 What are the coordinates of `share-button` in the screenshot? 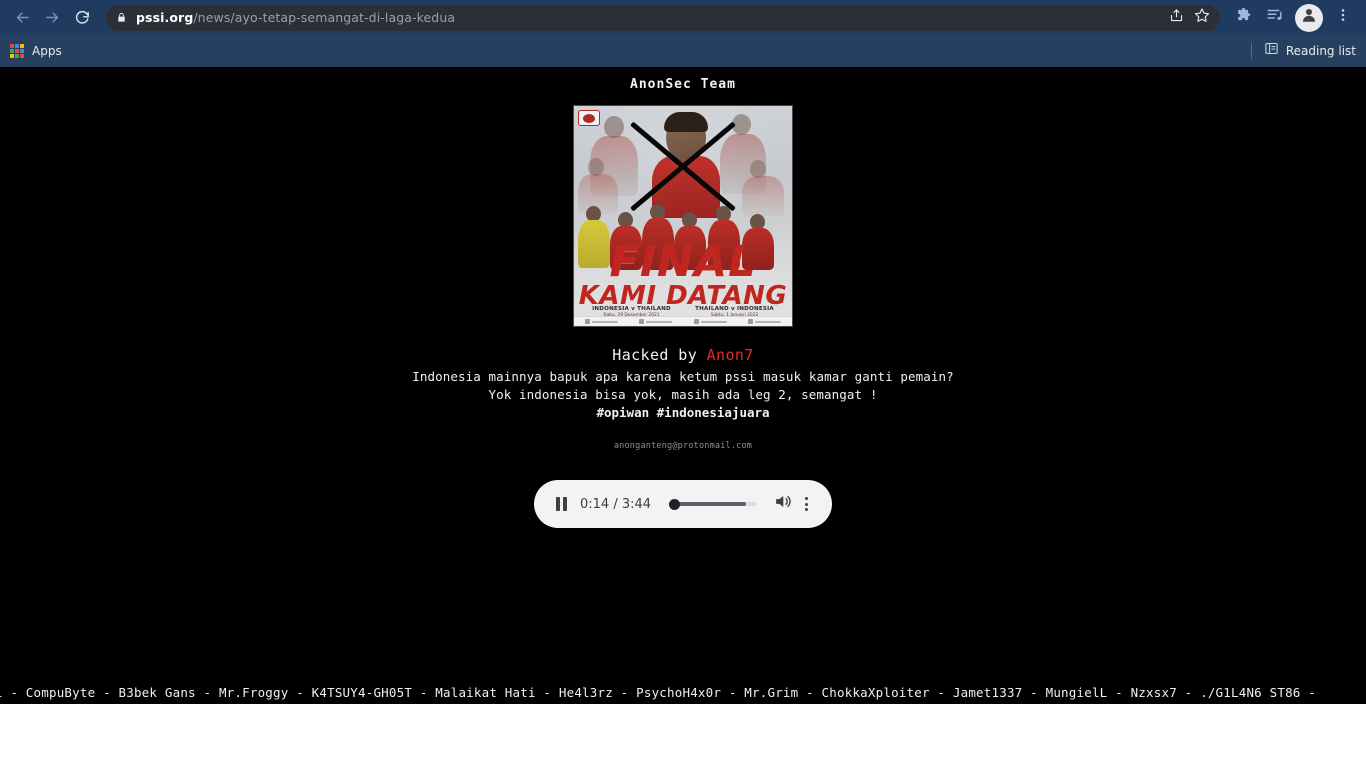 It's located at (1176, 18).